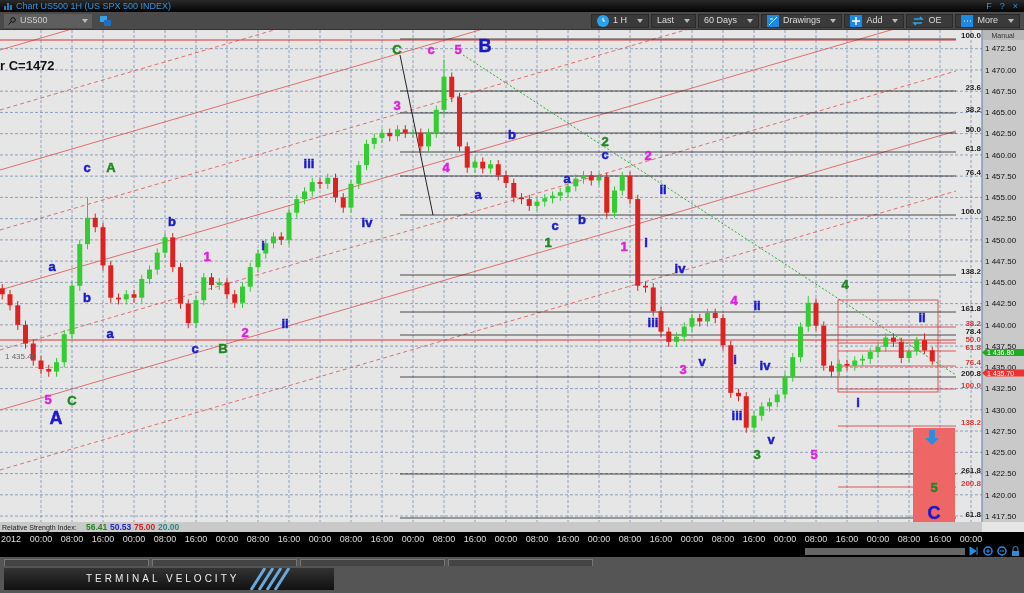 This screenshot has width=1024, height=593. Describe the element at coordinates (1001, 431) in the screenshot. I see `price-tick: 1 427.50` at that location.